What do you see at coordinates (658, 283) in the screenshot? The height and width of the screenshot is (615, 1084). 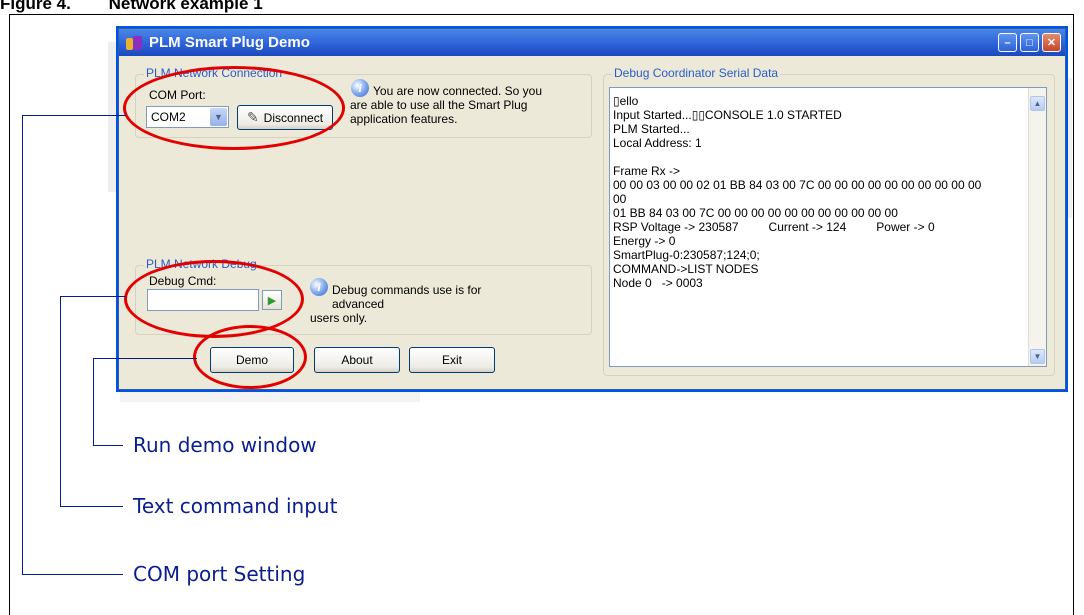 I see `serial-data-line: Node 0 -> 0003` at bounding box center [658, 283].